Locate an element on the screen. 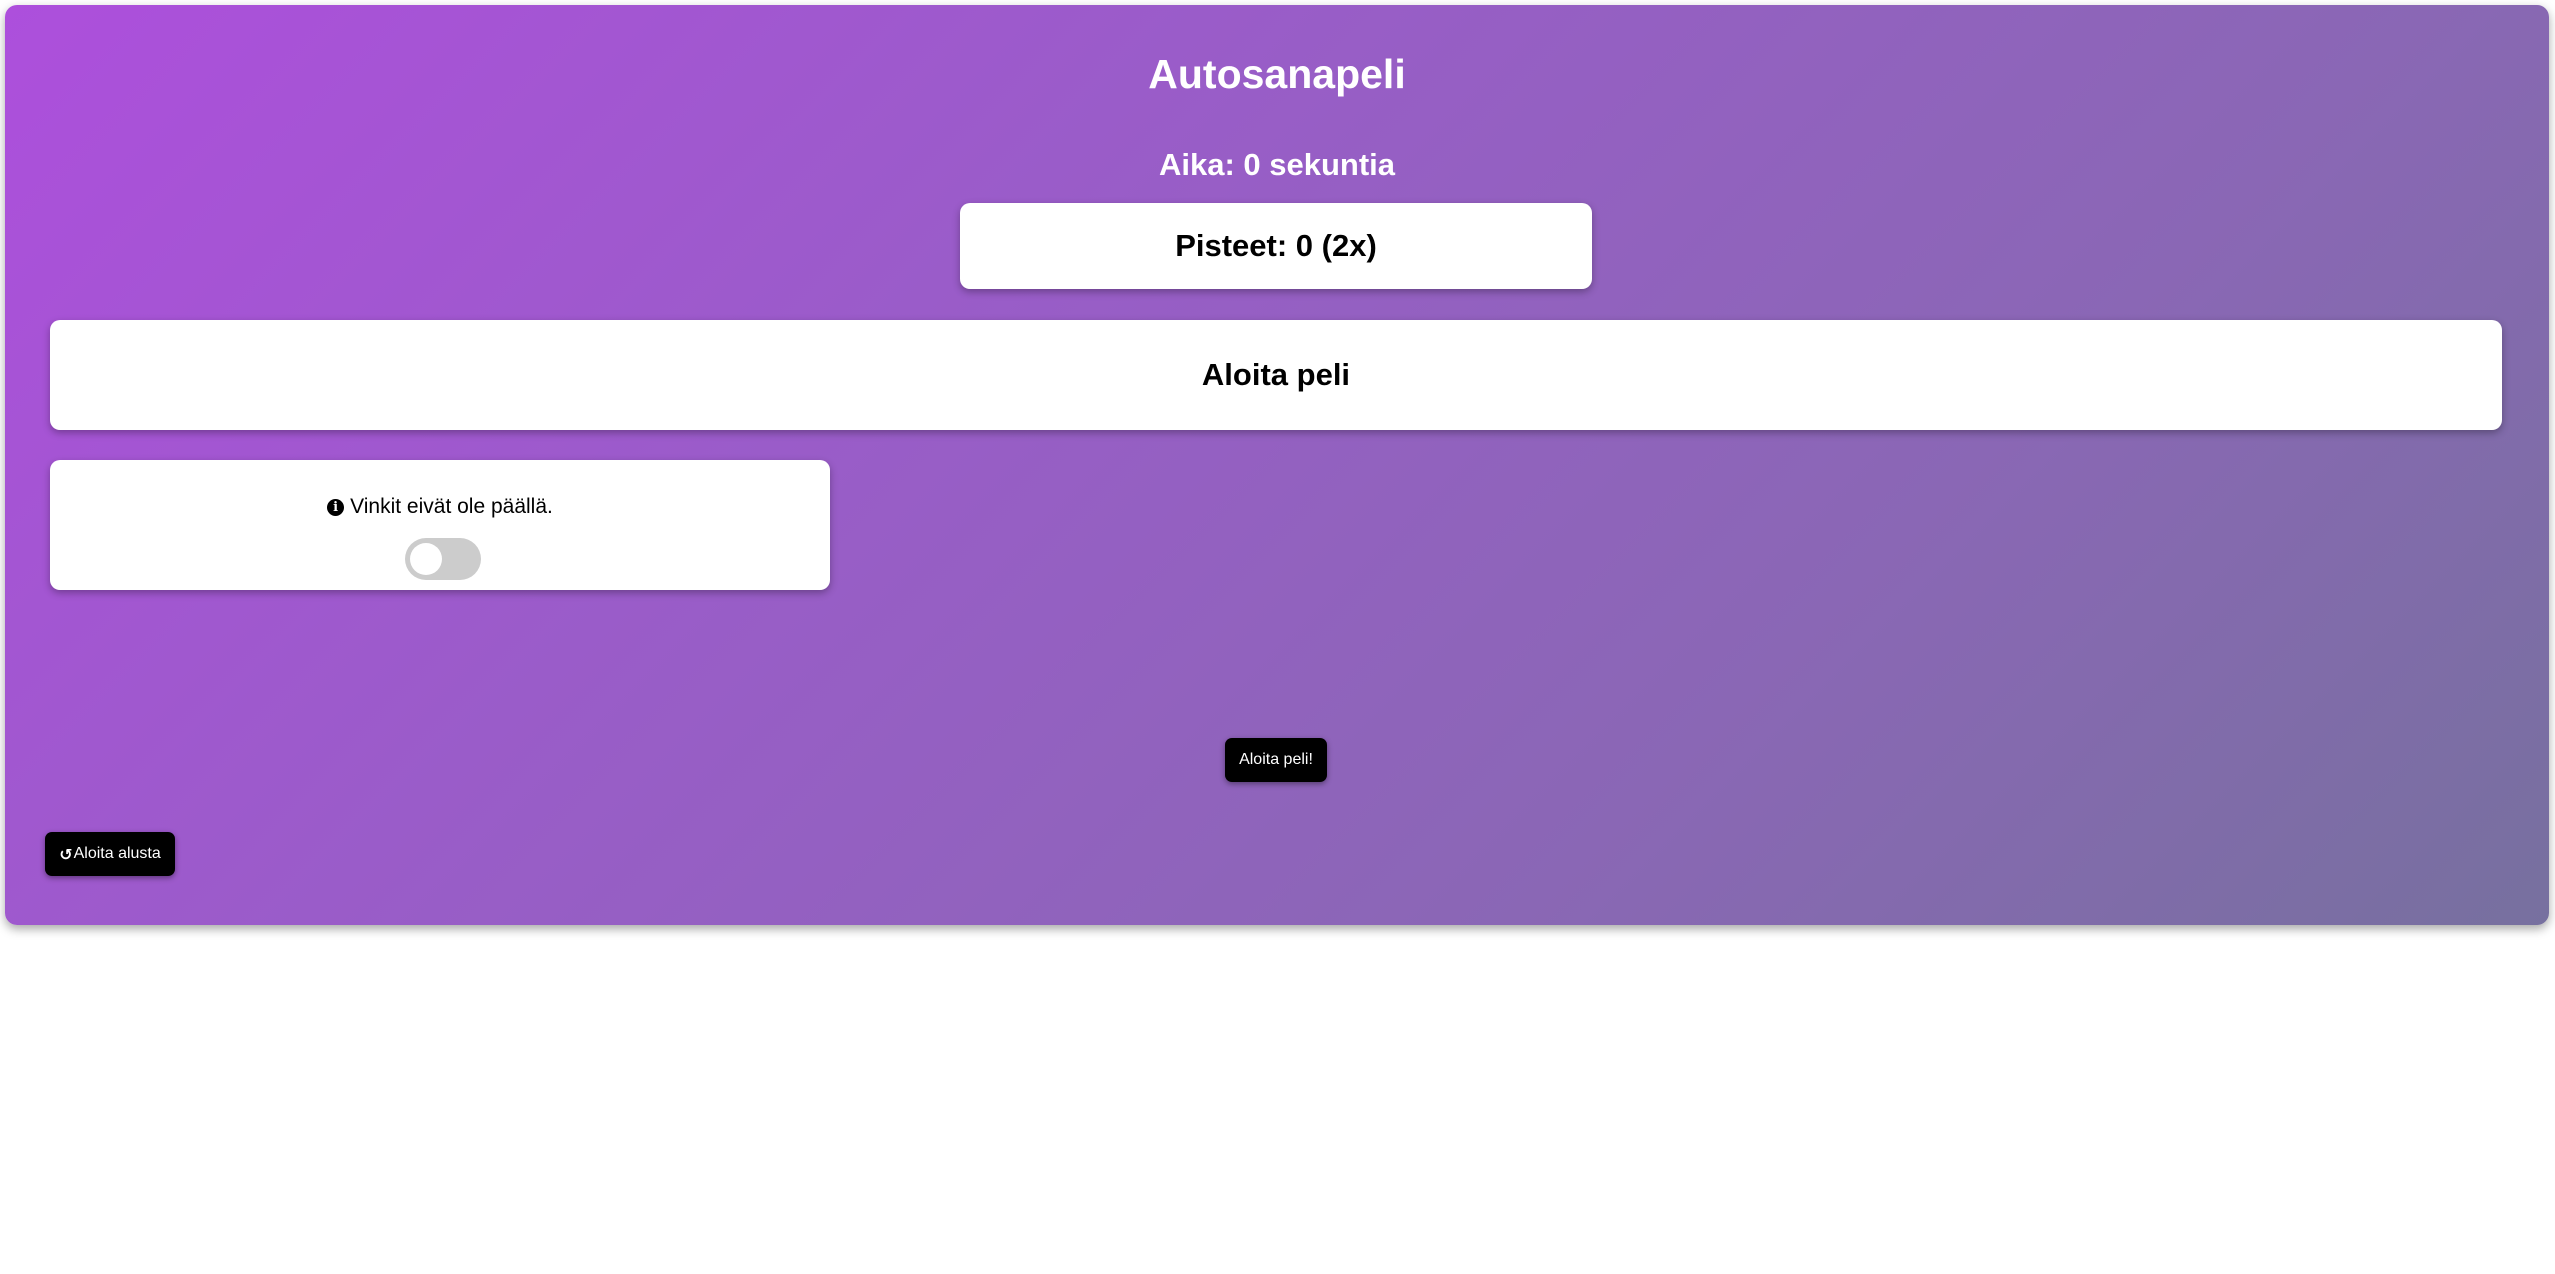  score-text: Pisteet: 0 (2x) is located at coordinates (1276, 245).